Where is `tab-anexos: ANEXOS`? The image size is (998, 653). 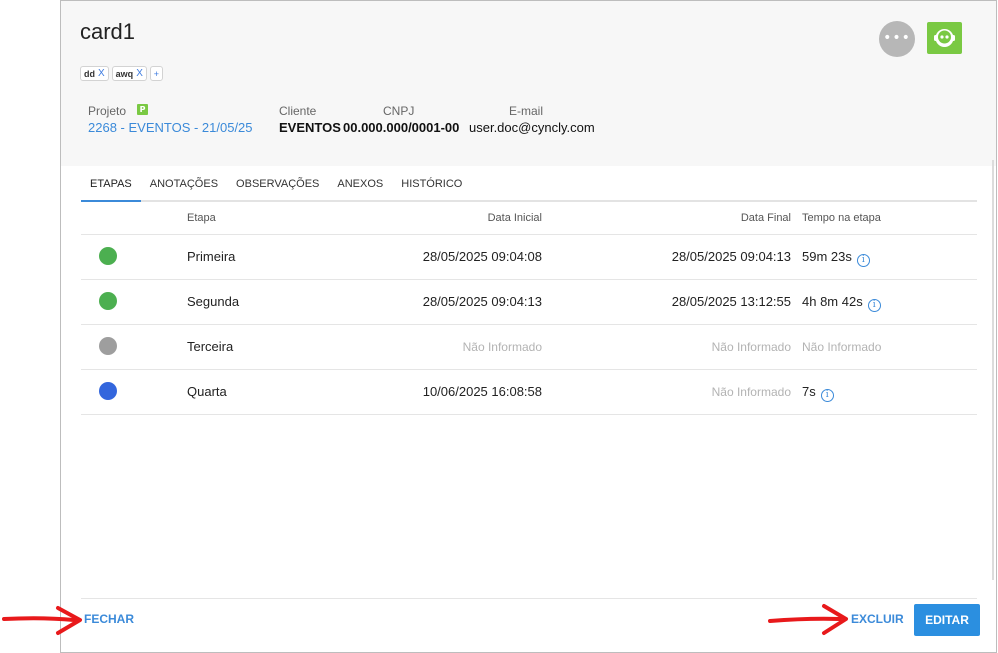
tab-anexos: ANEXOS is located at coordinates (360, 186).